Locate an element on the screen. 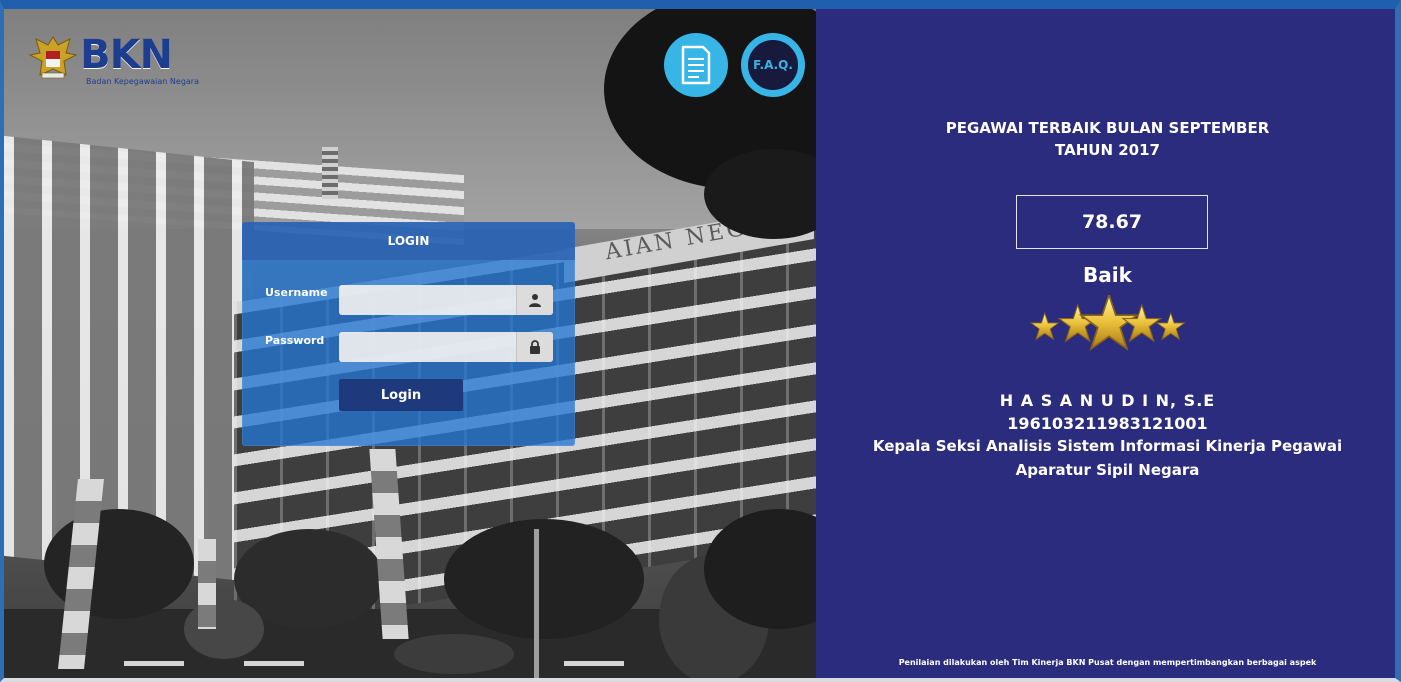 This screenshot has width=1401, height=682. password-label: Password is located at coordinates (295, 340).